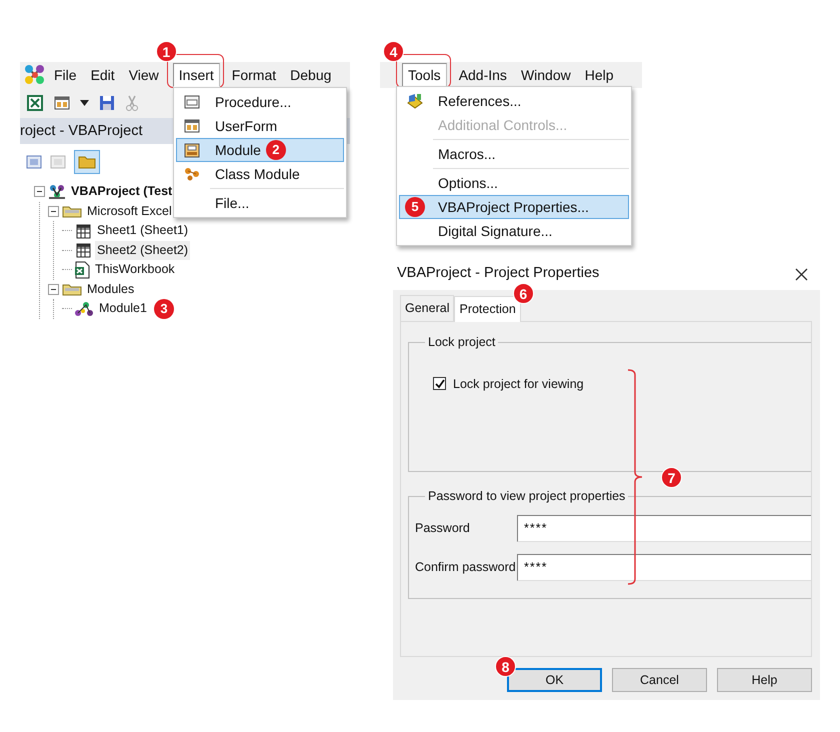 The width and height of the screenshot is (840, 732). What do you see at coordinates (35, 103) in the screenshot?
I see `excel-icon` at bounding box center [35, 103].